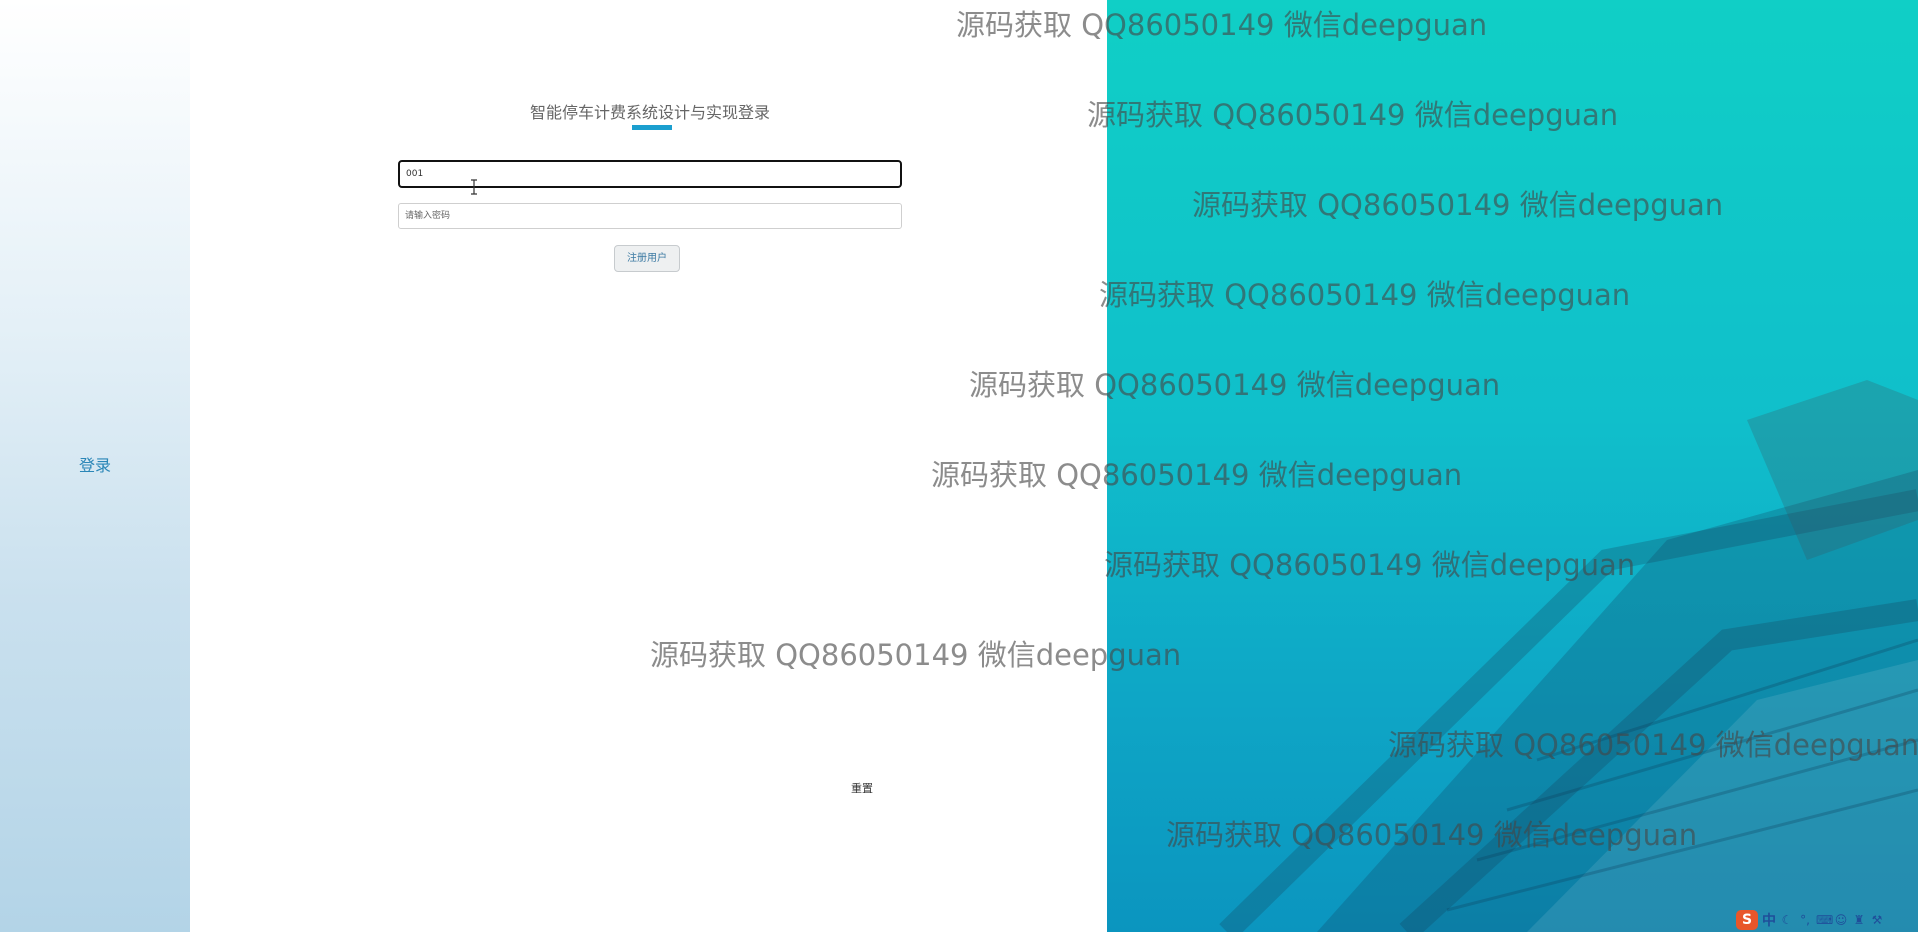  What do you see at coordinates (1787, 920) in the screenshot?
I see `moon-icon: ☾` at bounding box center [1787, 920].